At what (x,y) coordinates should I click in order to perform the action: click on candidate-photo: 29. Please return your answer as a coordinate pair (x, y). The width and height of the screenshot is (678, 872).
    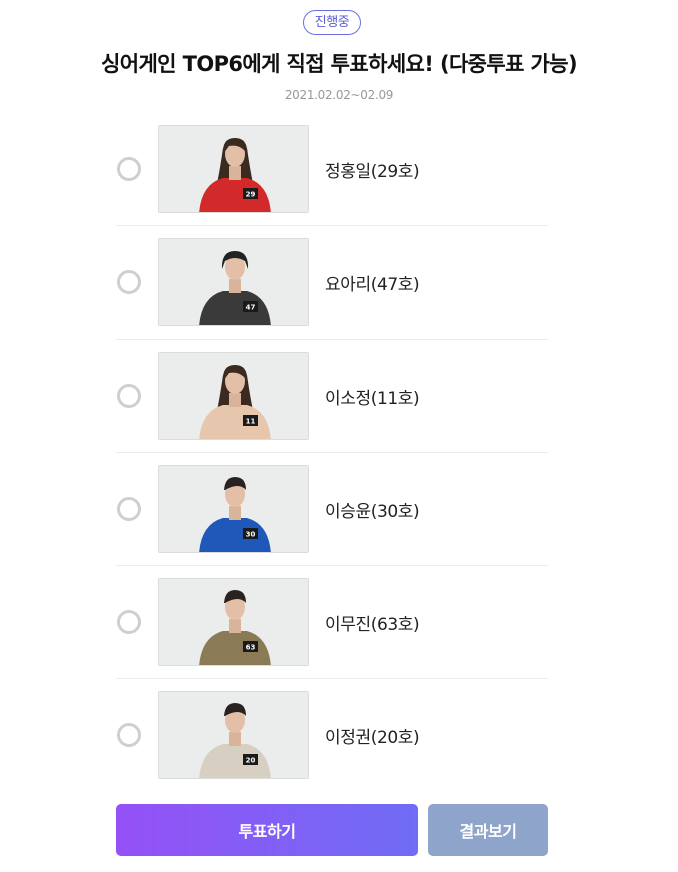
    Looking at the image, I should click on (233, 169).